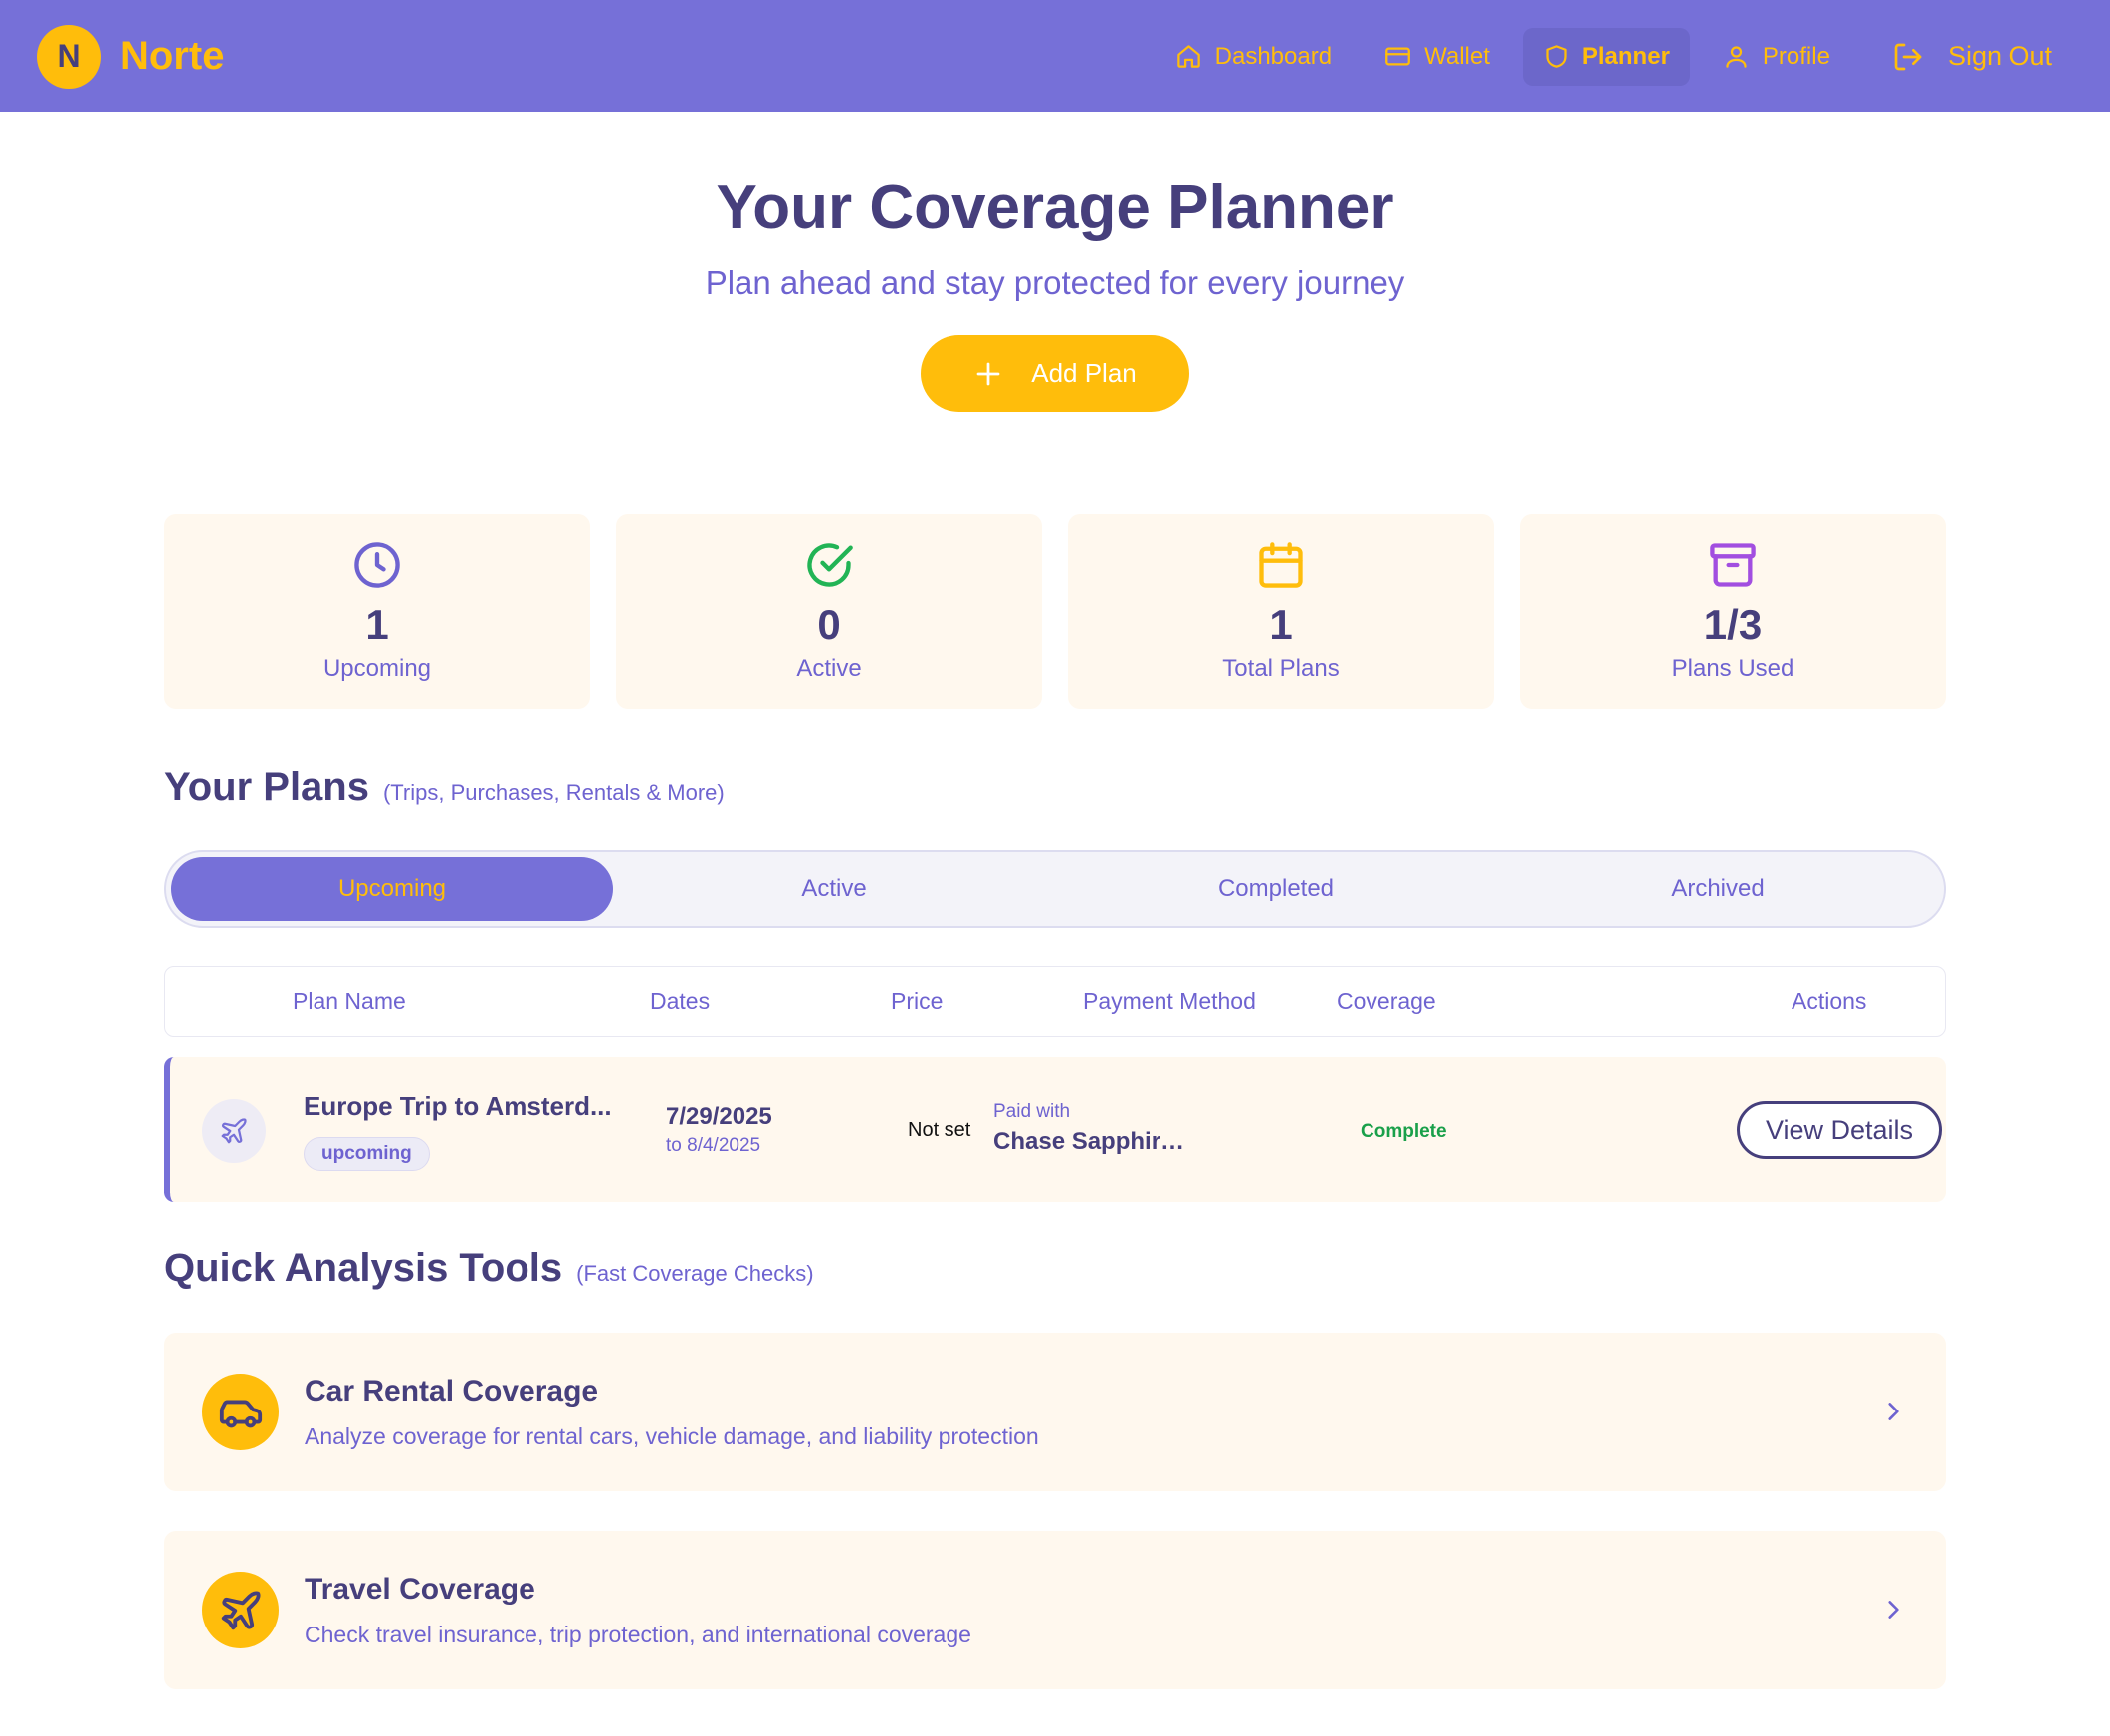  I want to click on archive-icon, so click(1733, 565).